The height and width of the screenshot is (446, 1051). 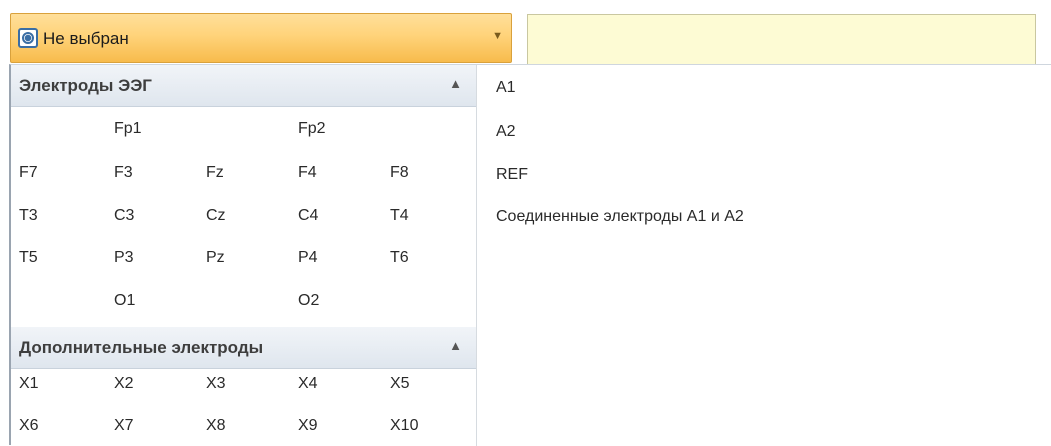 I want to click on electrode-cell: T6, so click(x=399, y=258).